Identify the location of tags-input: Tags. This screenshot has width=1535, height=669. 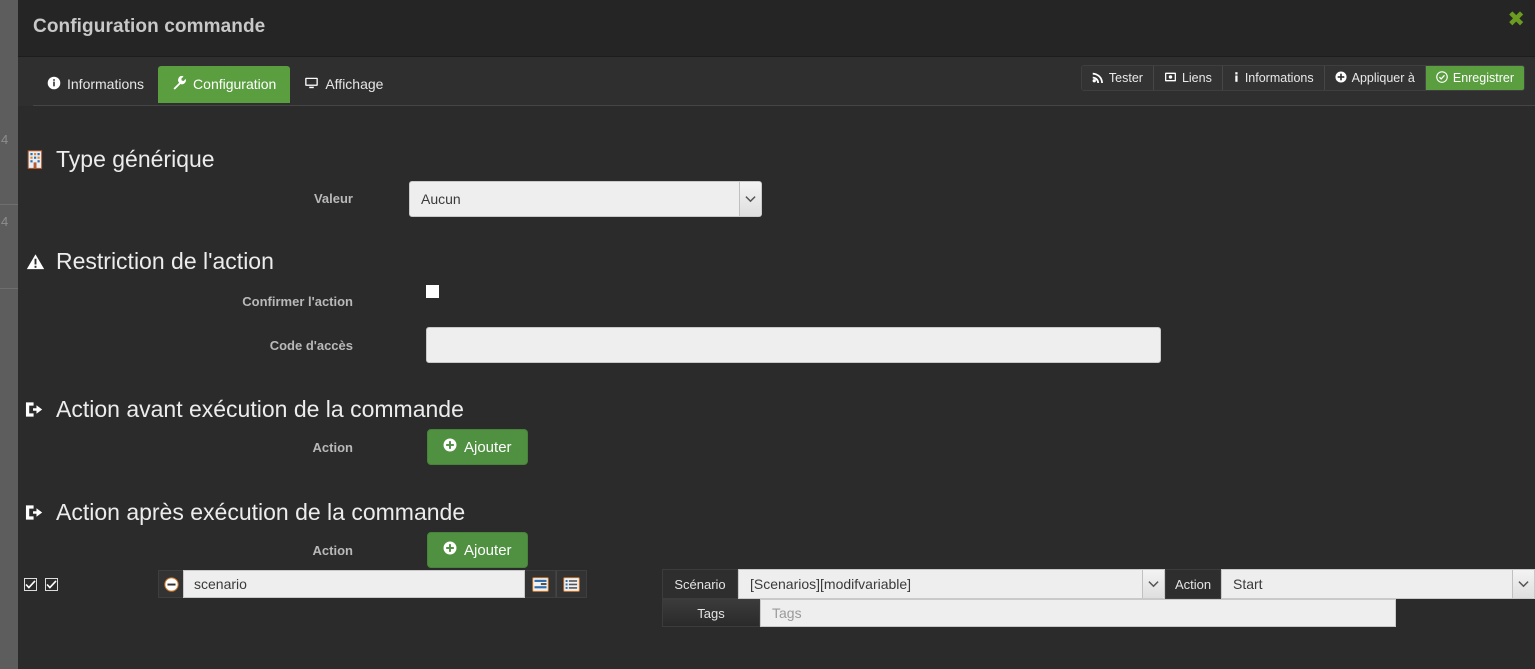
(1078, 613).